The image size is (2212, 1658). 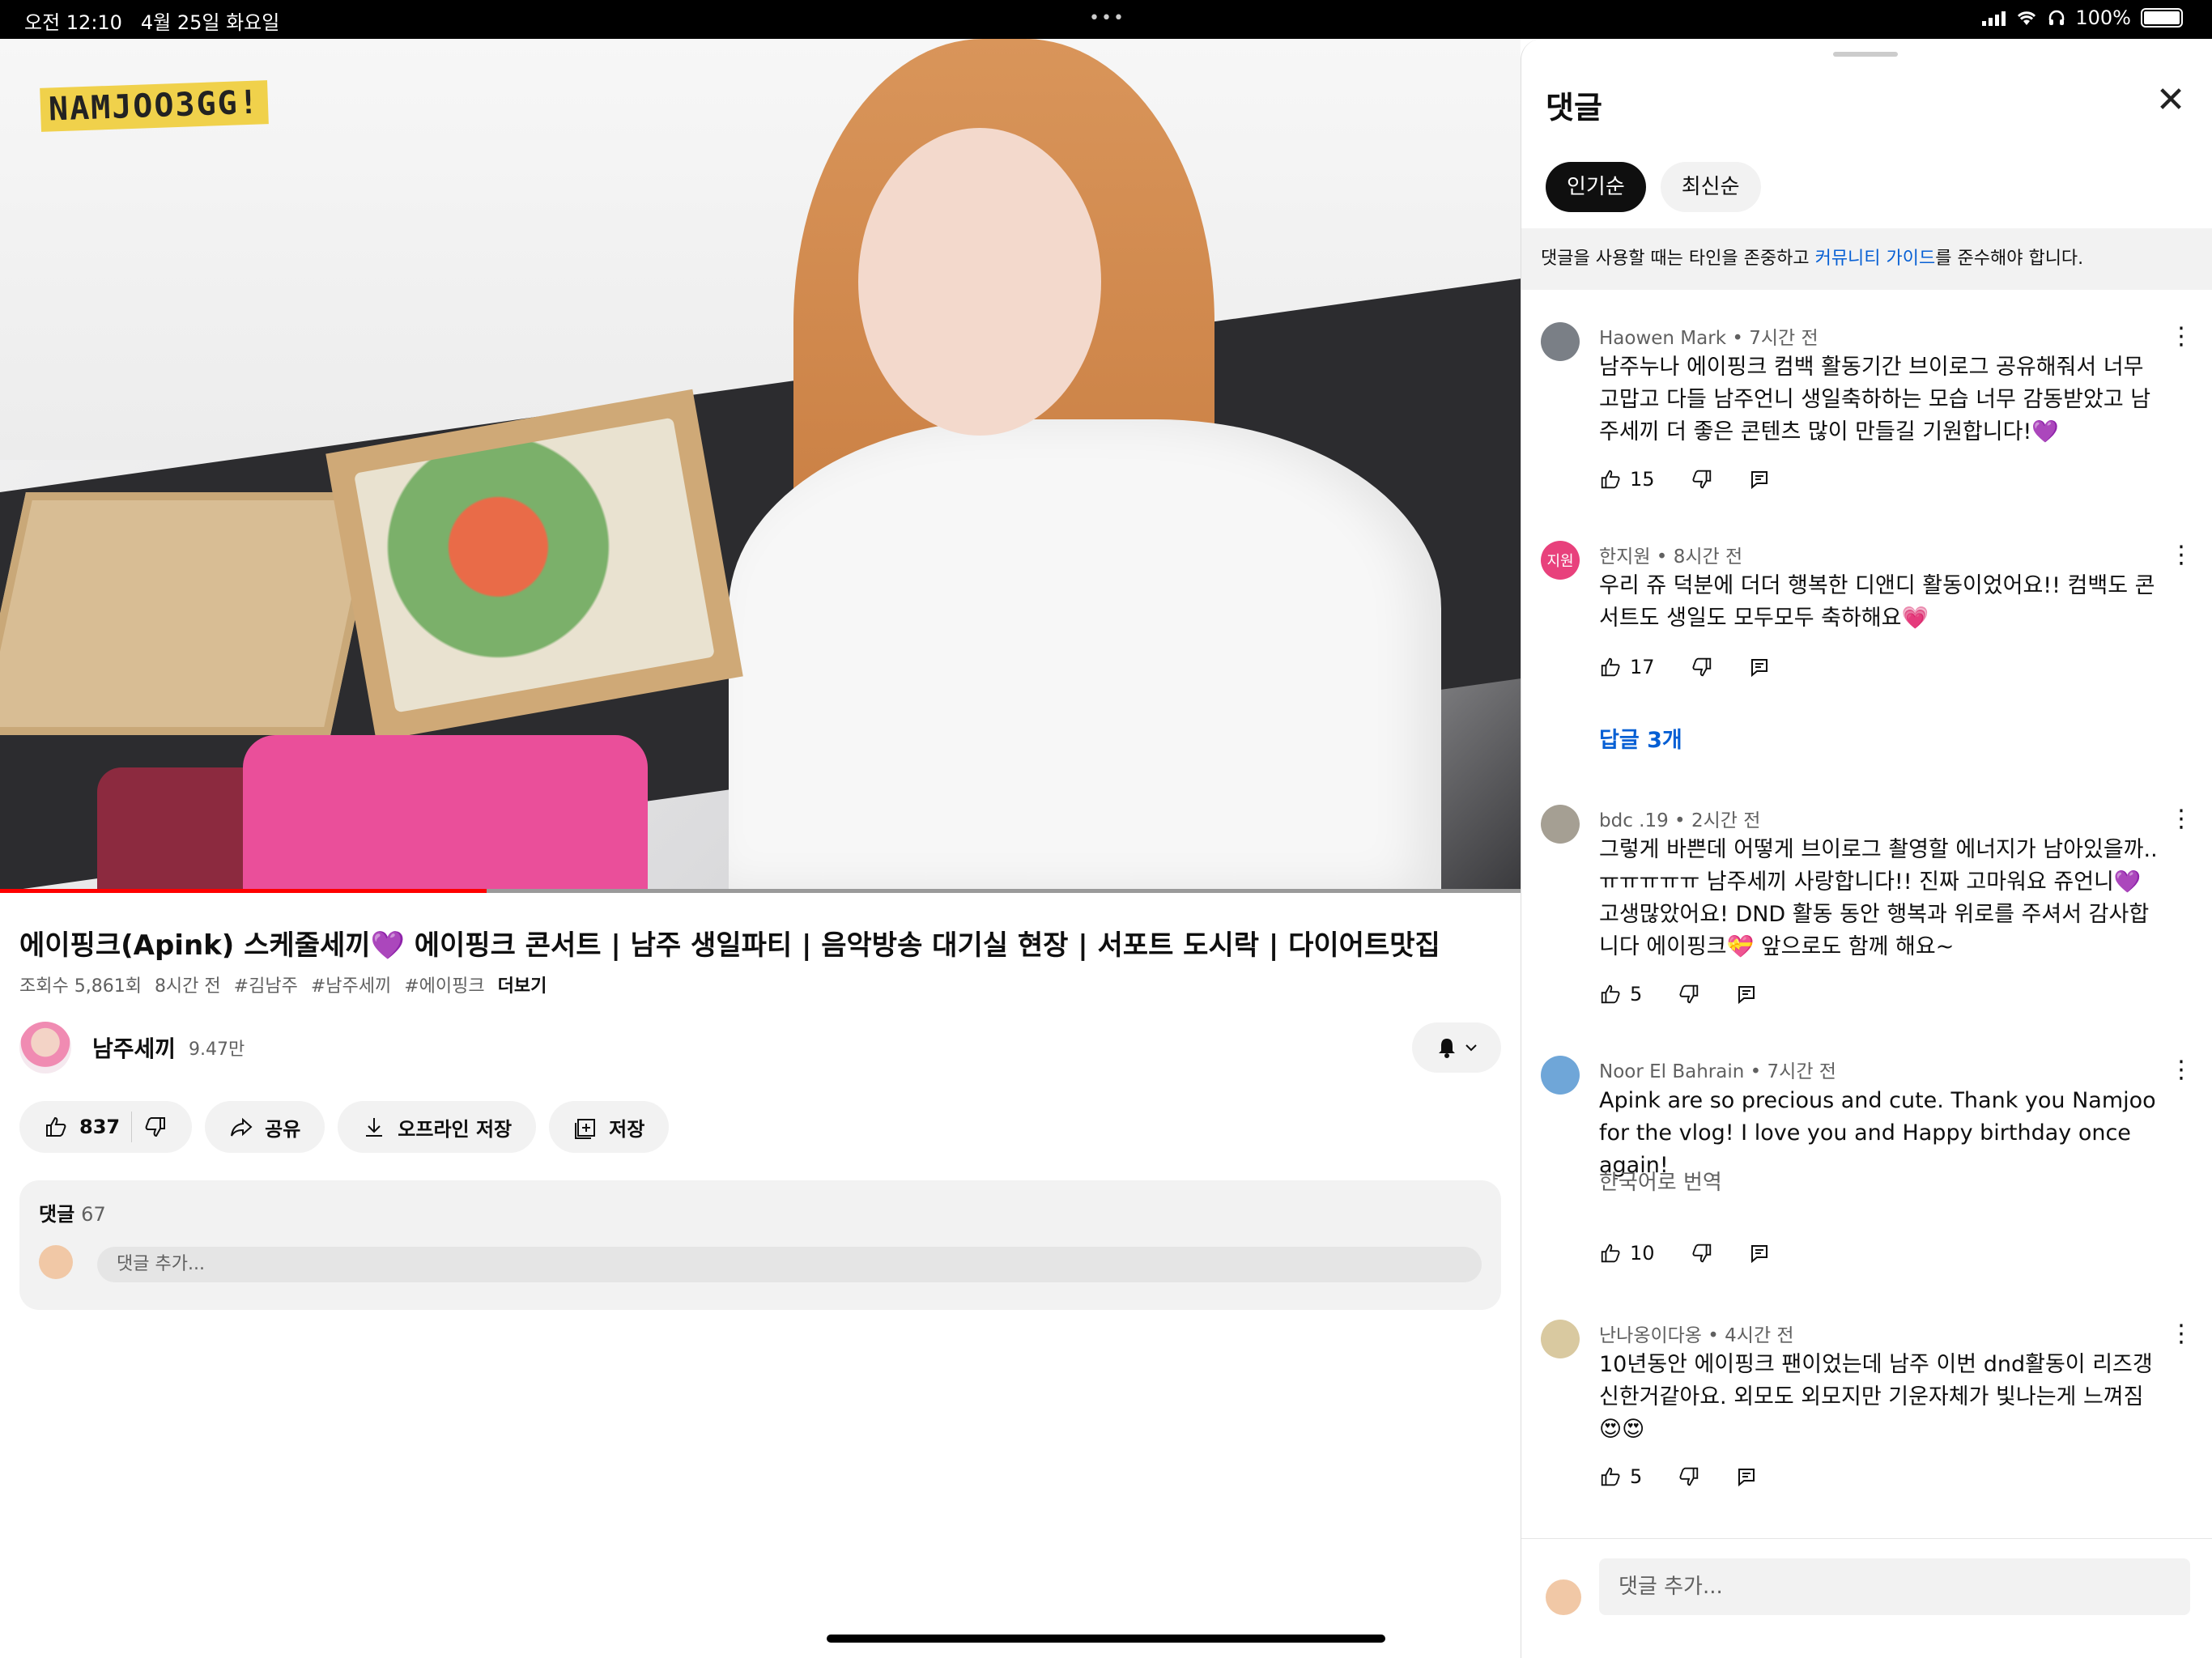 What do you see at coordinates (1106, 1639) in the screenshot?
I see `home-indicator` at bounding box center [1106, 1639].